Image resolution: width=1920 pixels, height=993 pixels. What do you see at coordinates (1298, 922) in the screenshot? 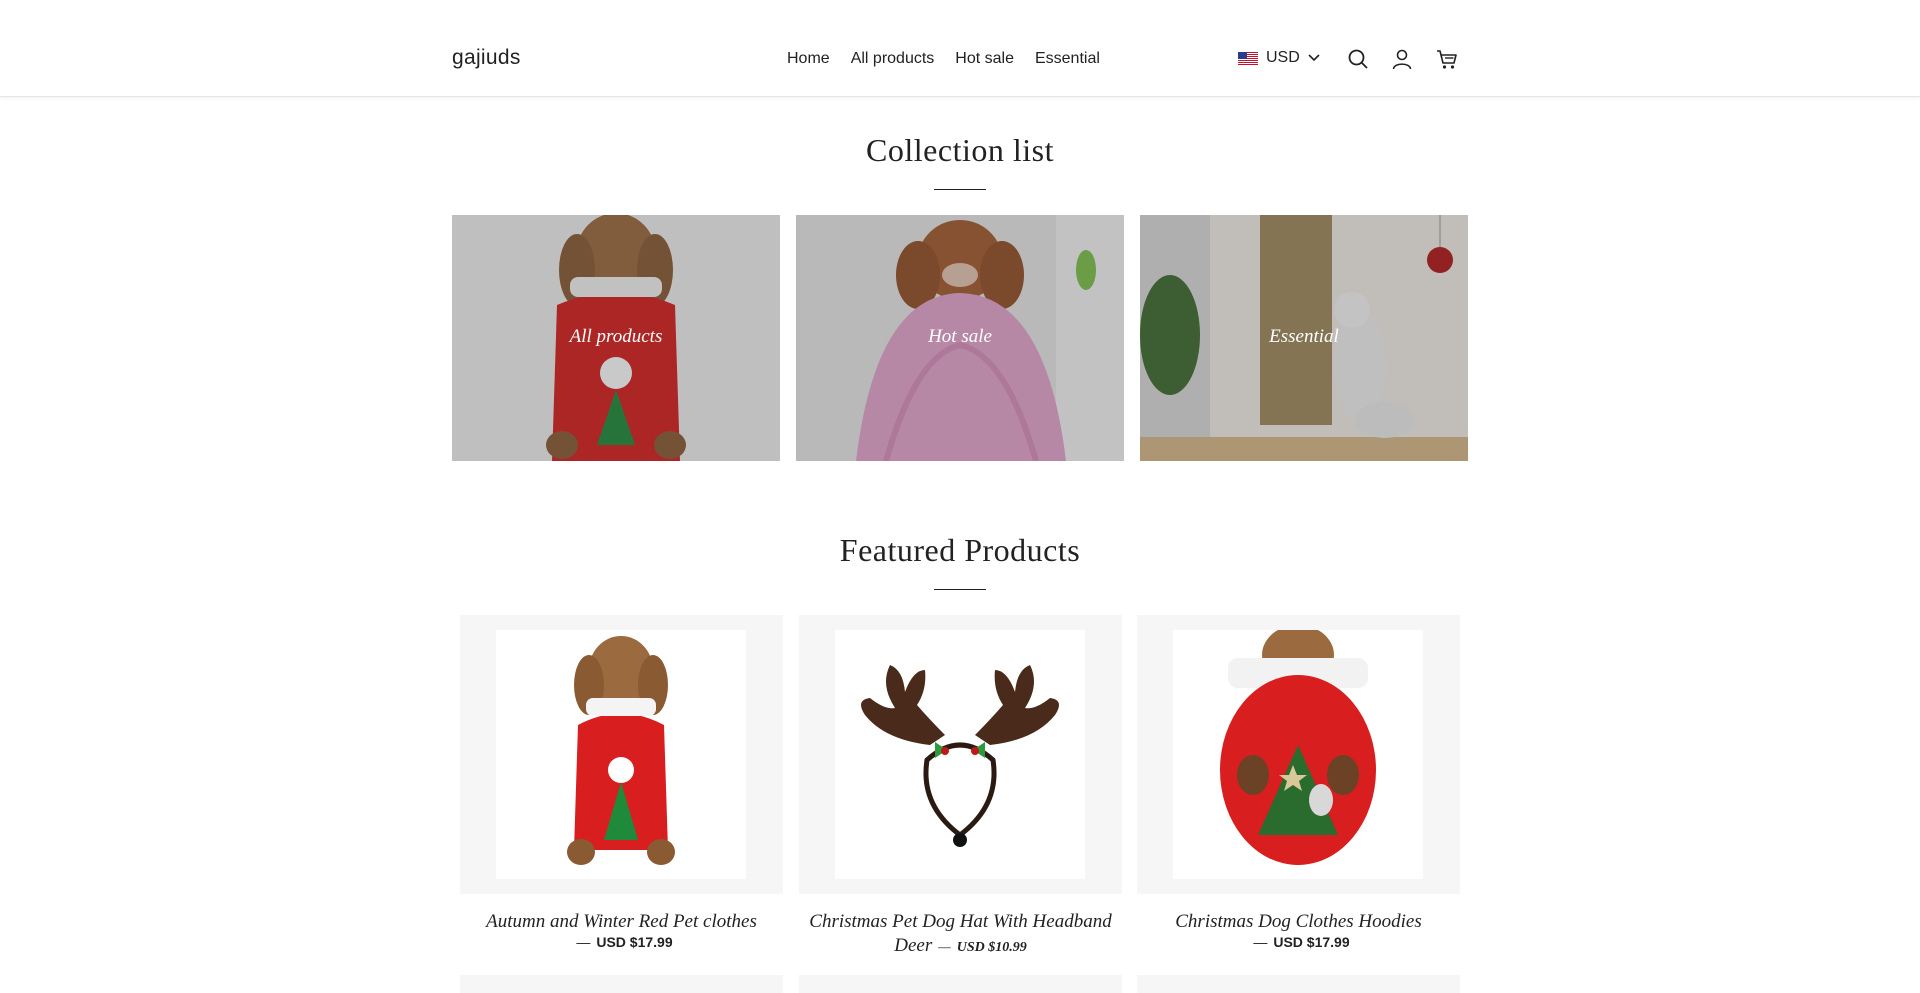
I see `product-name: Christmas Dog Clothes Hoodies` at bounding box center [1298, 922].